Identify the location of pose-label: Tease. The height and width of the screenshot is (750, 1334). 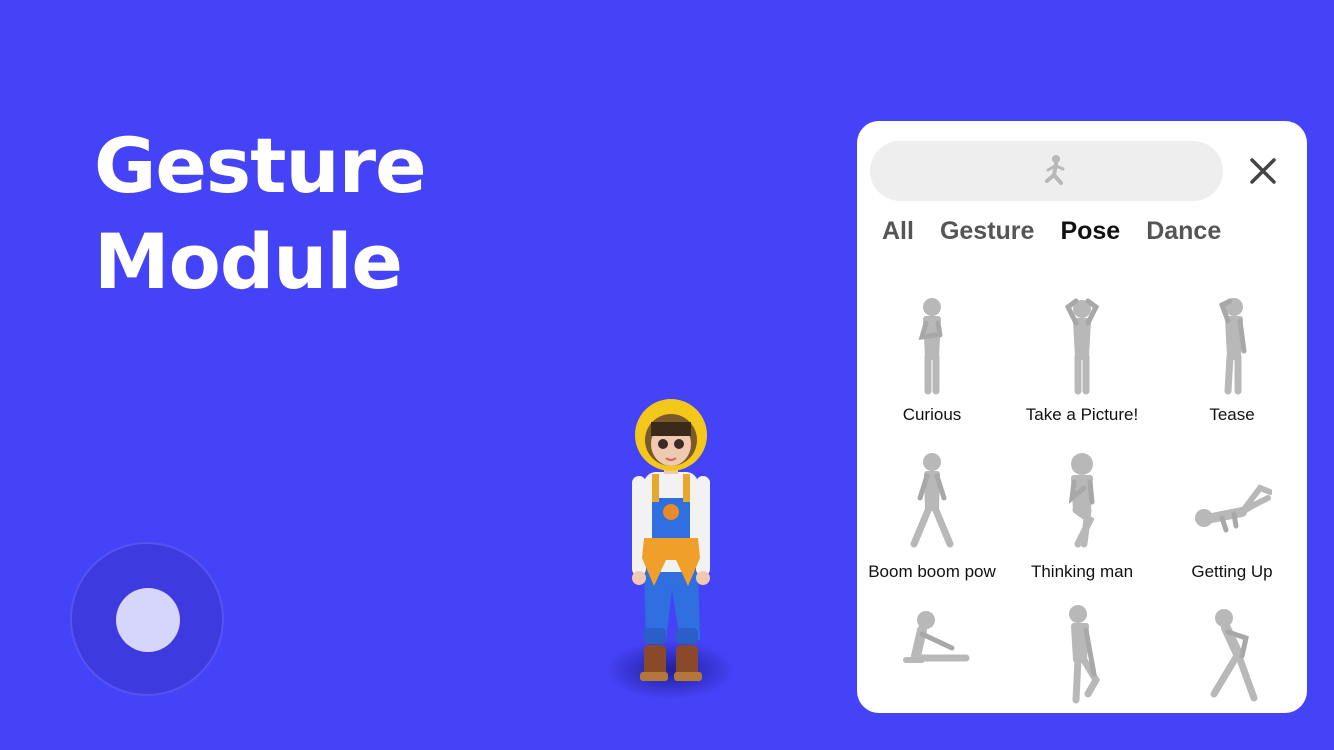
(1232, 414).